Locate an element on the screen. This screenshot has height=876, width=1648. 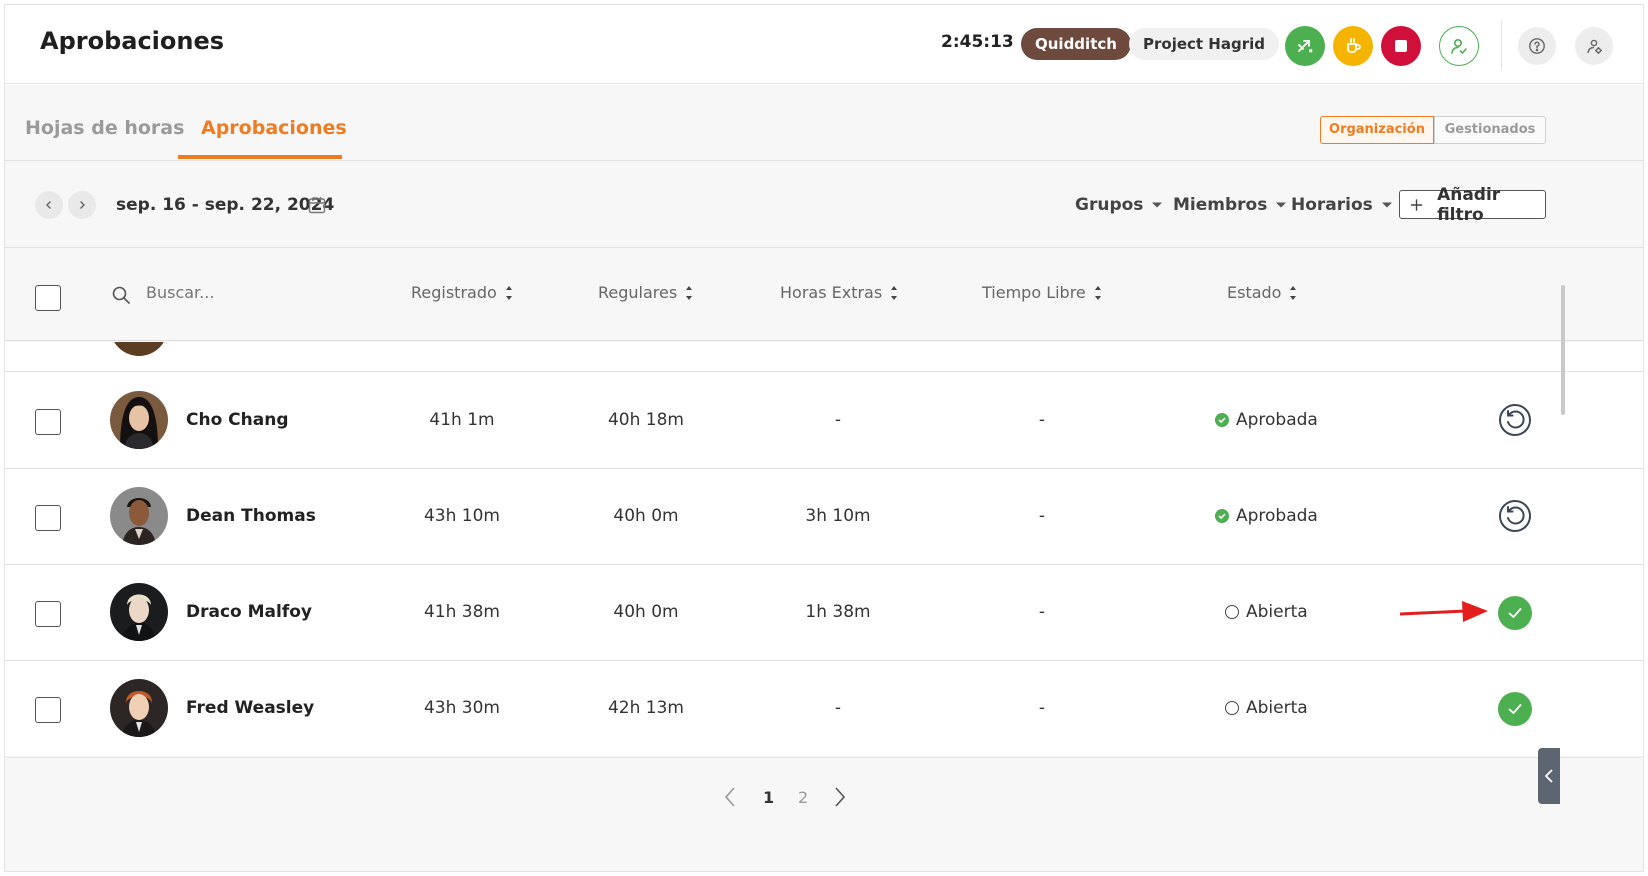
member-name: Fred Weasley is located at coordinates (250, 708).